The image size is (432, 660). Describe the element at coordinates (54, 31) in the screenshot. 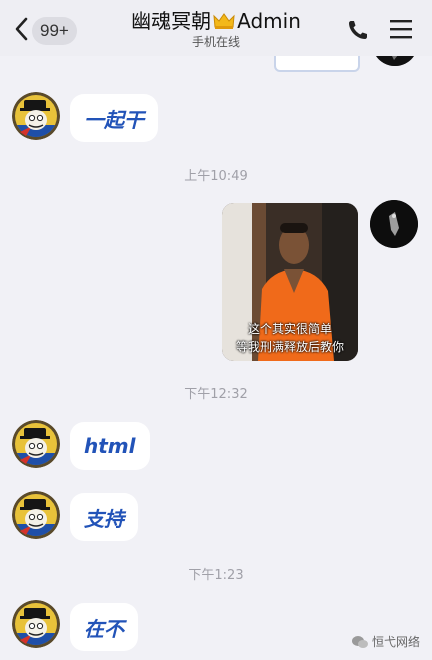

I see `unread-badge: 99+` at that location.